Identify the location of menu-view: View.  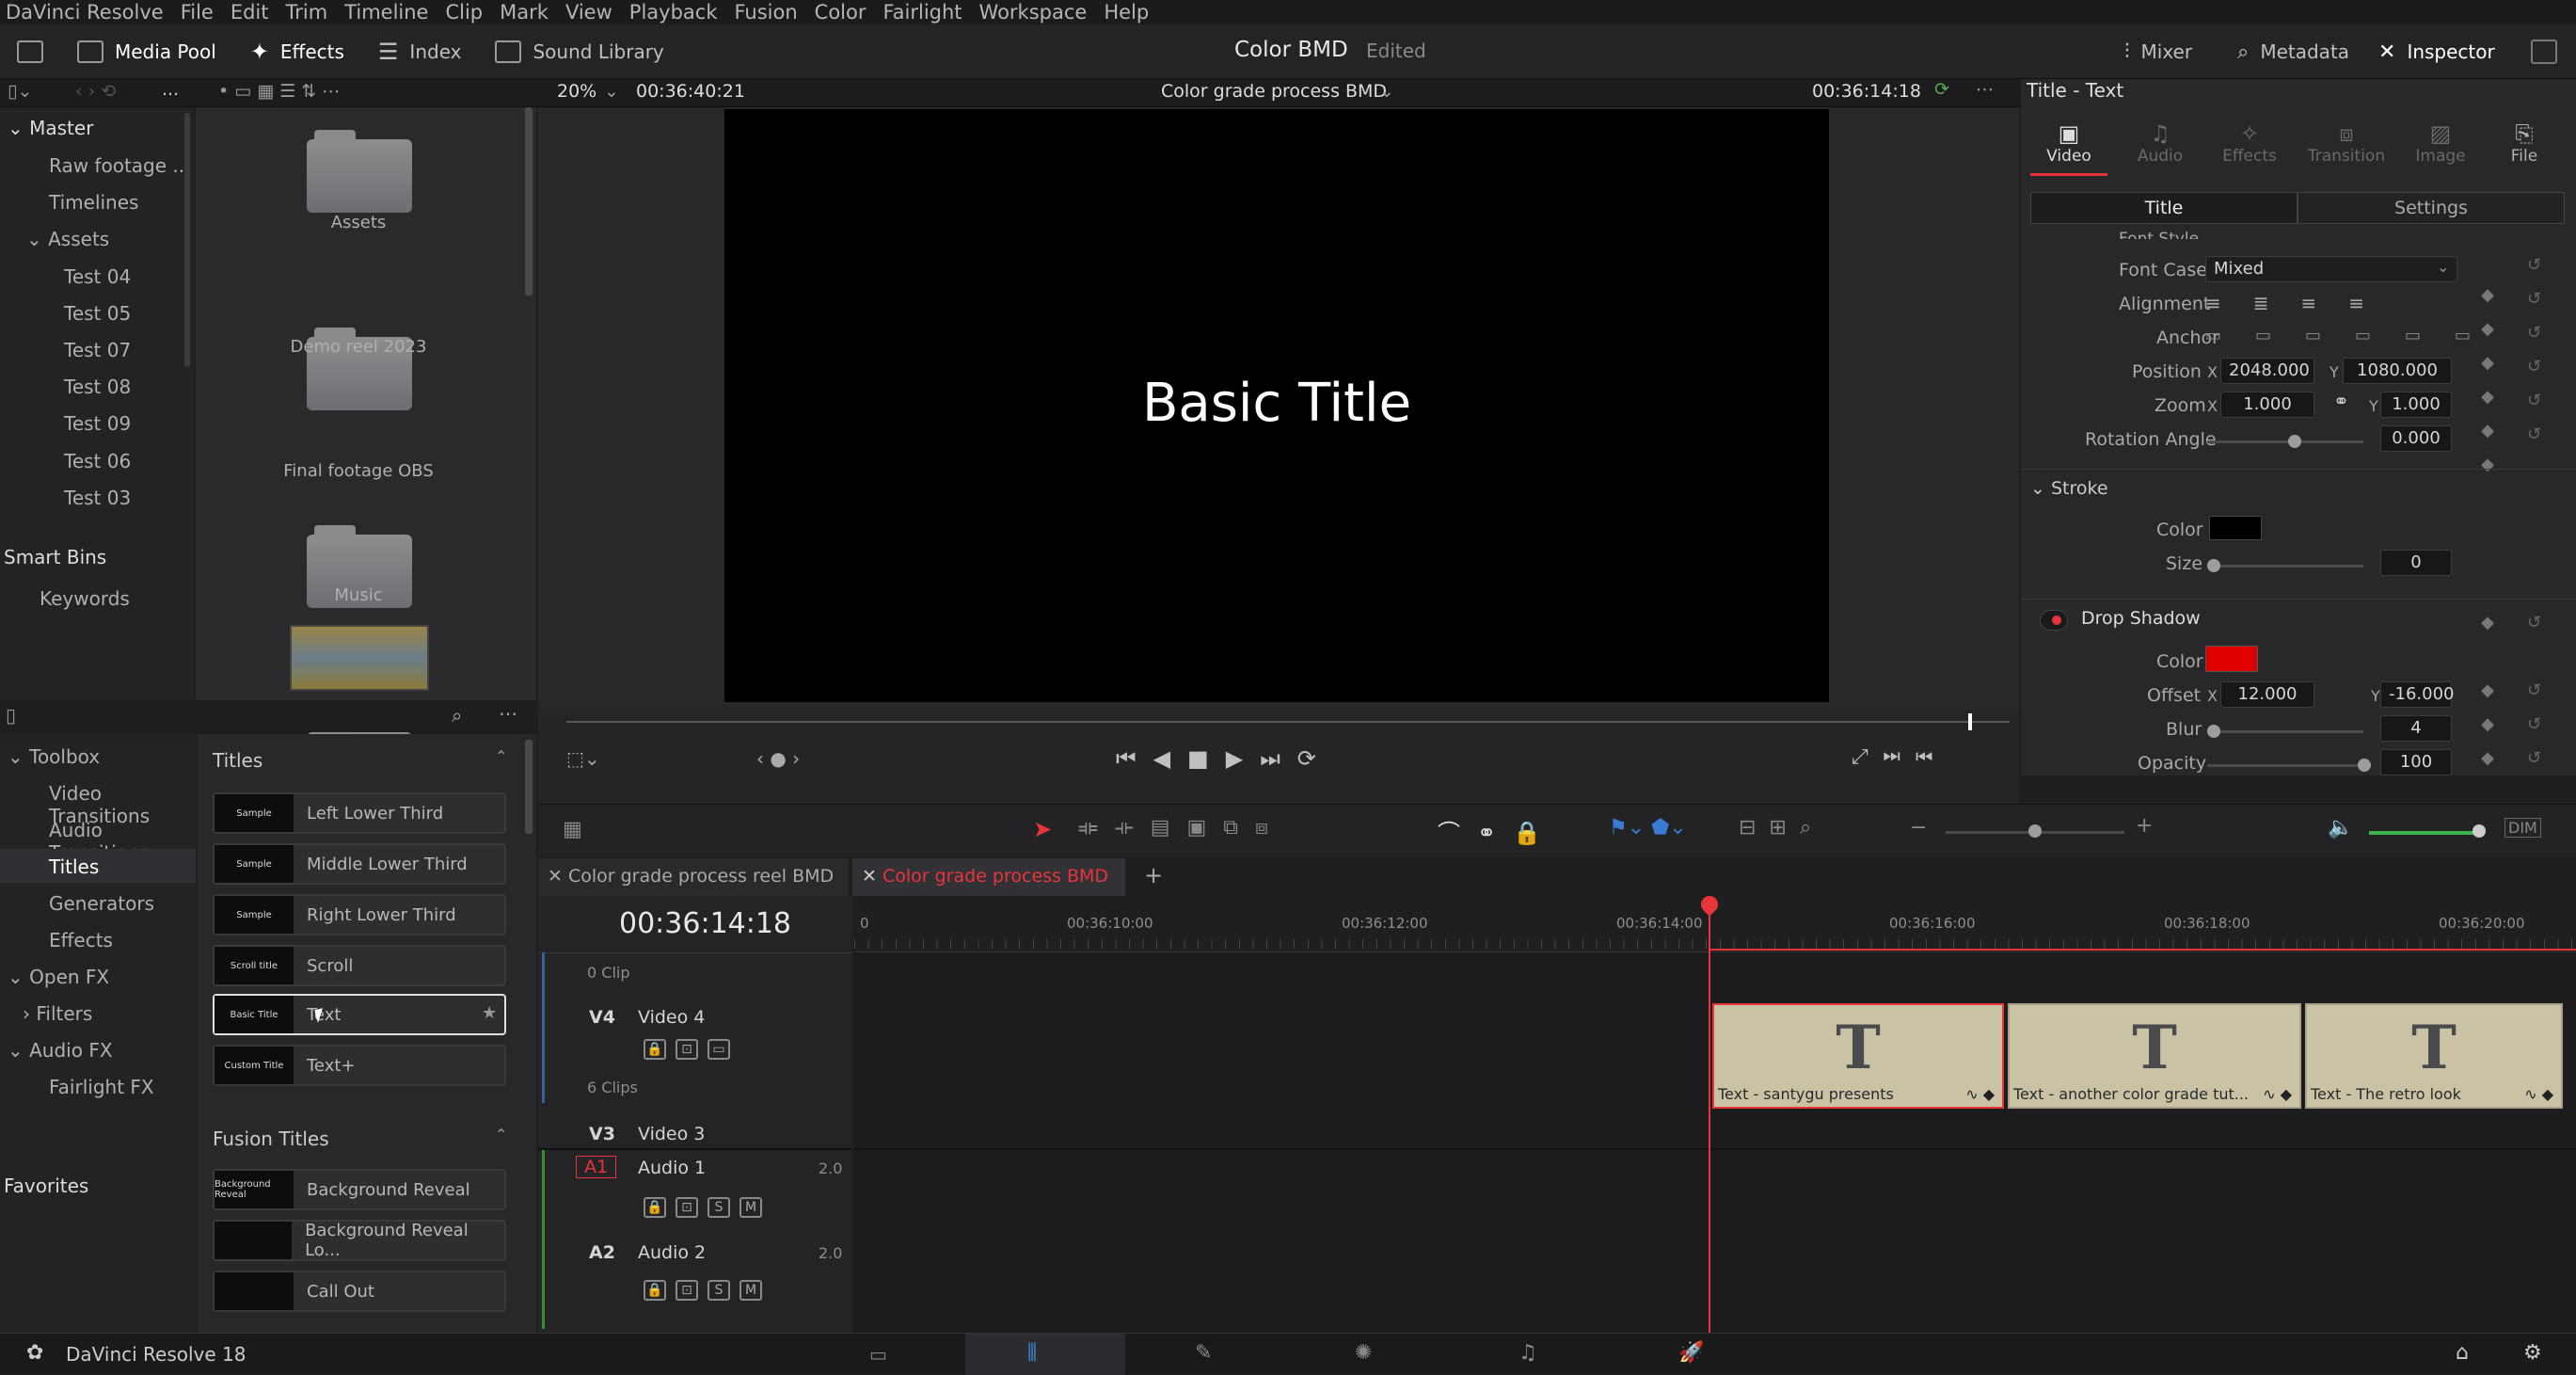
(588, 12).